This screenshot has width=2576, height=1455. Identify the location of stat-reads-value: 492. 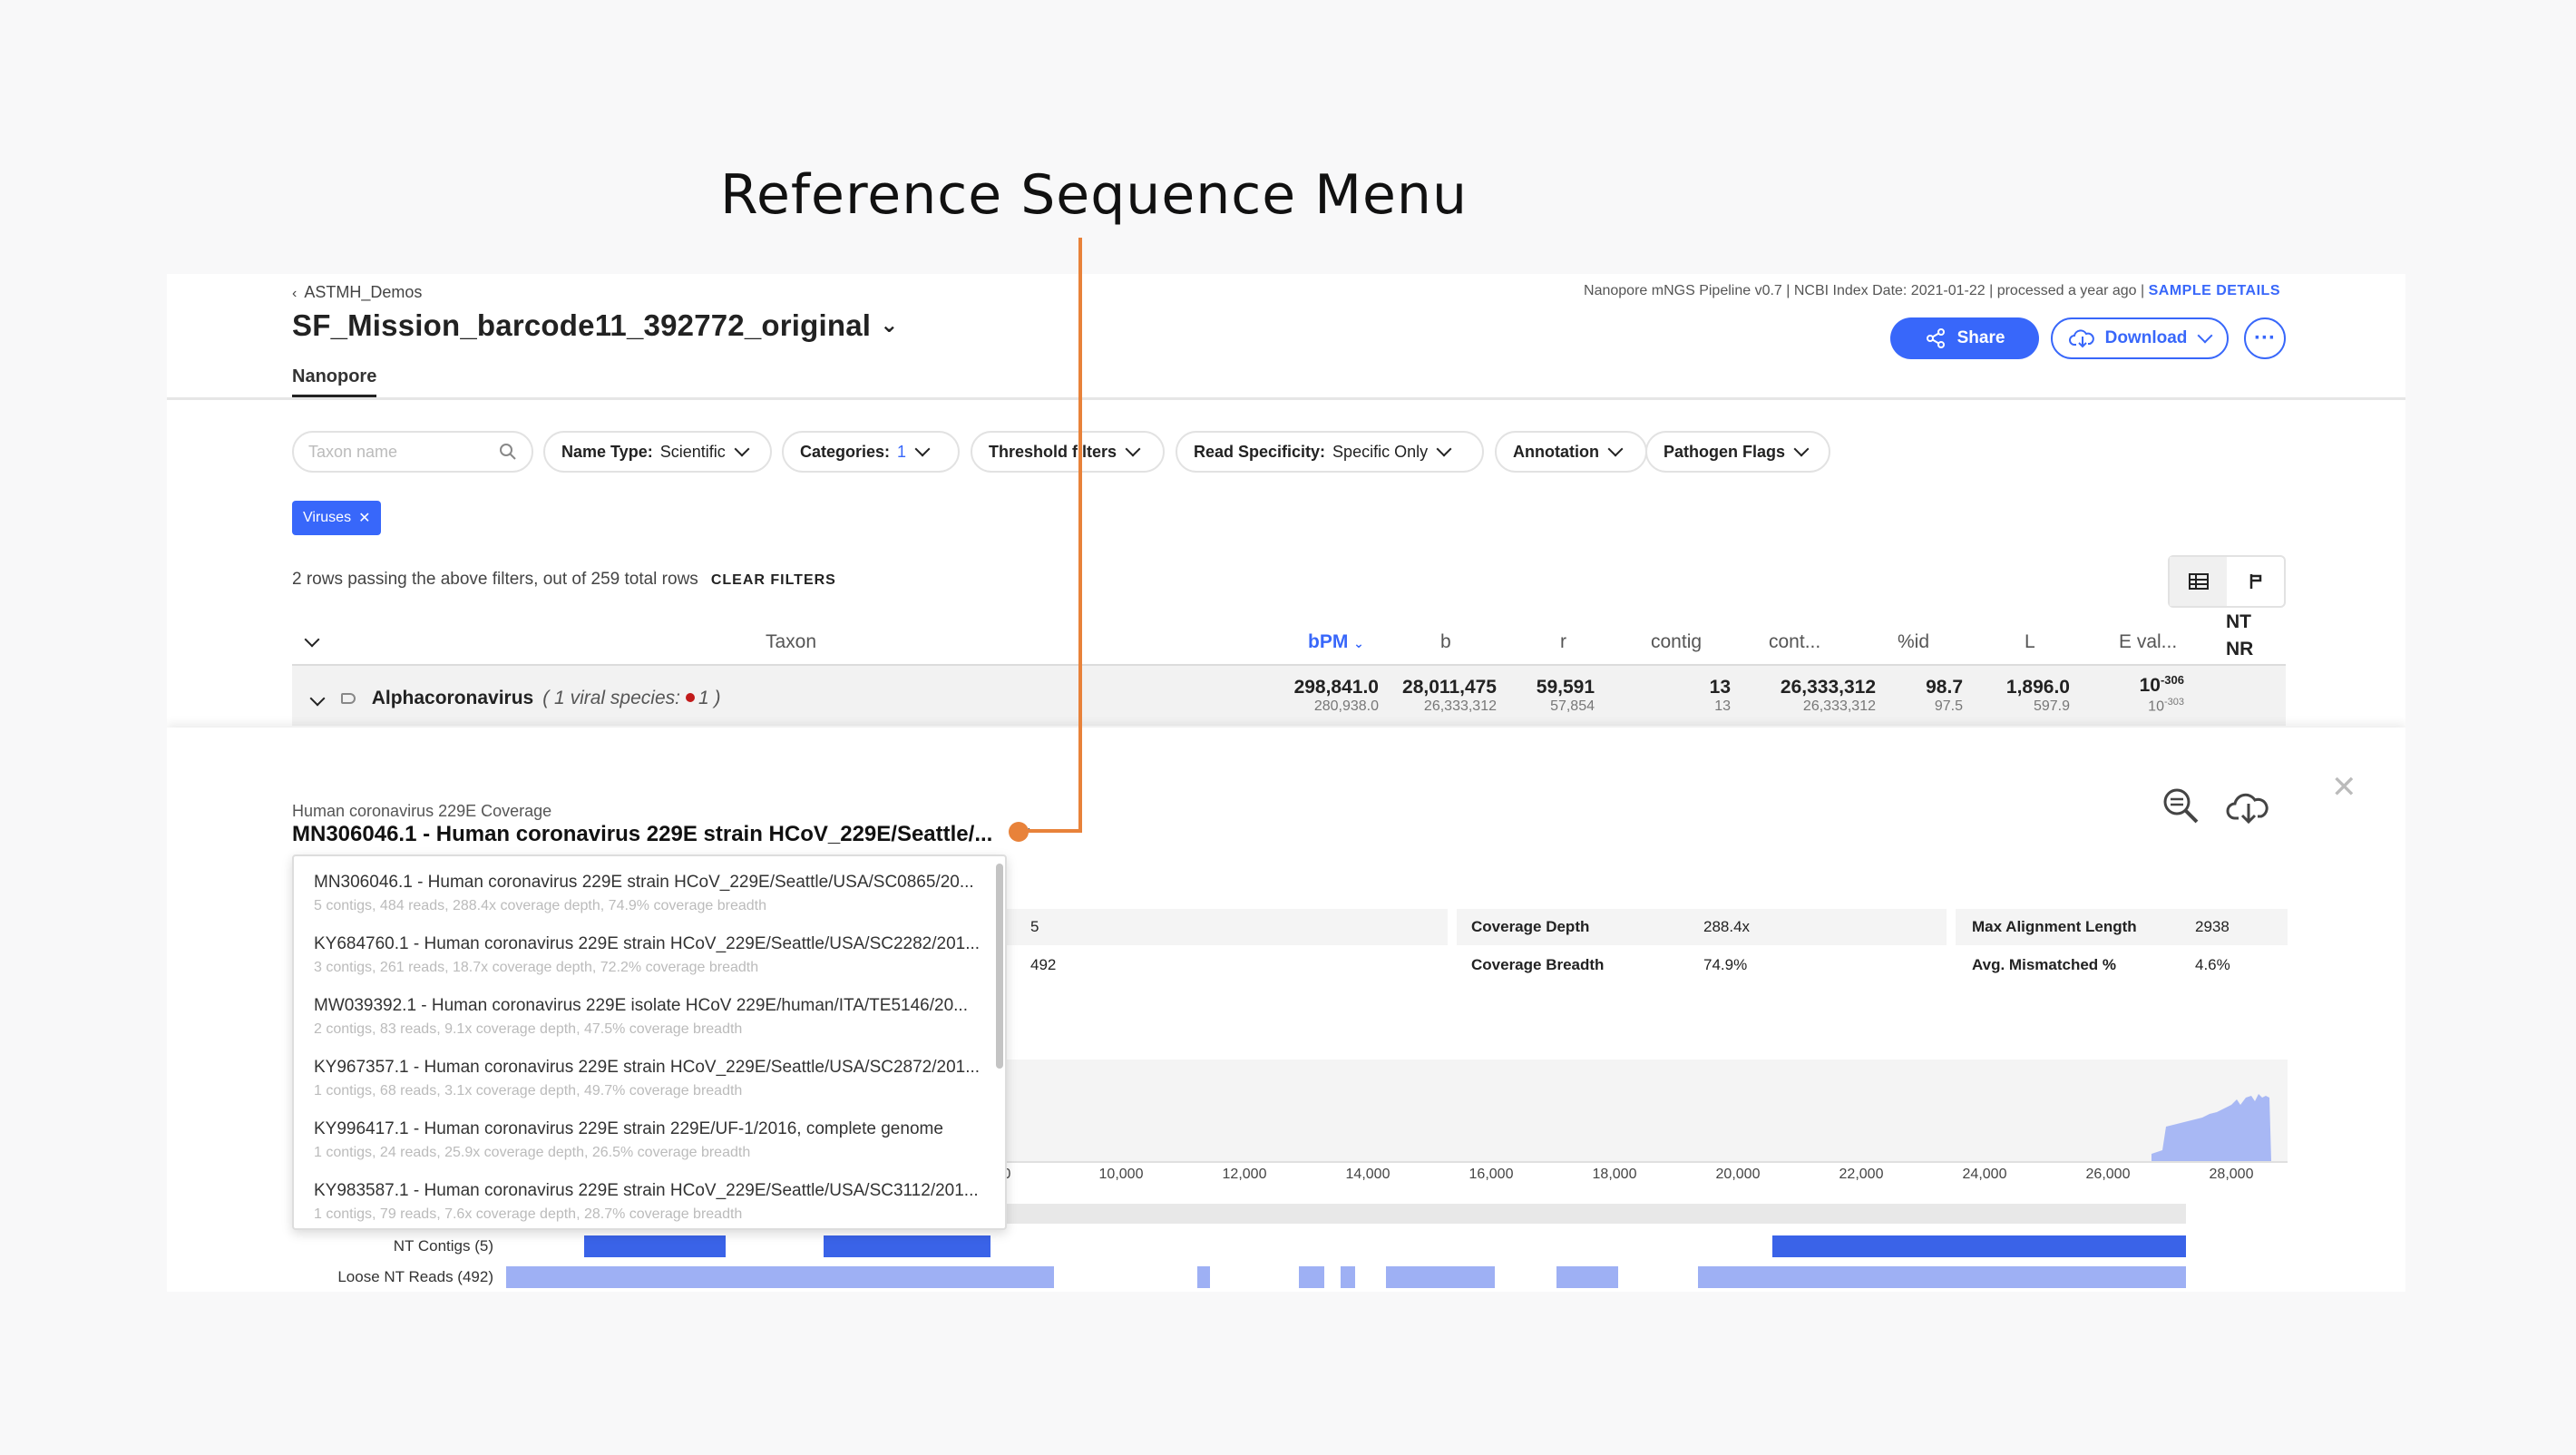
(1043, 964).